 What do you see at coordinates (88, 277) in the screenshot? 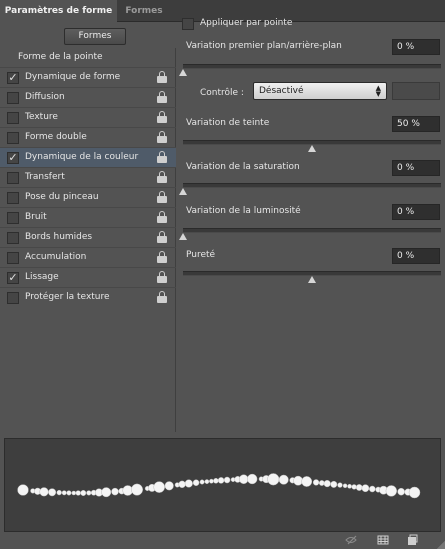
I see `brush-option-row: ✓ Lissage` at bounding box center [88, 277].